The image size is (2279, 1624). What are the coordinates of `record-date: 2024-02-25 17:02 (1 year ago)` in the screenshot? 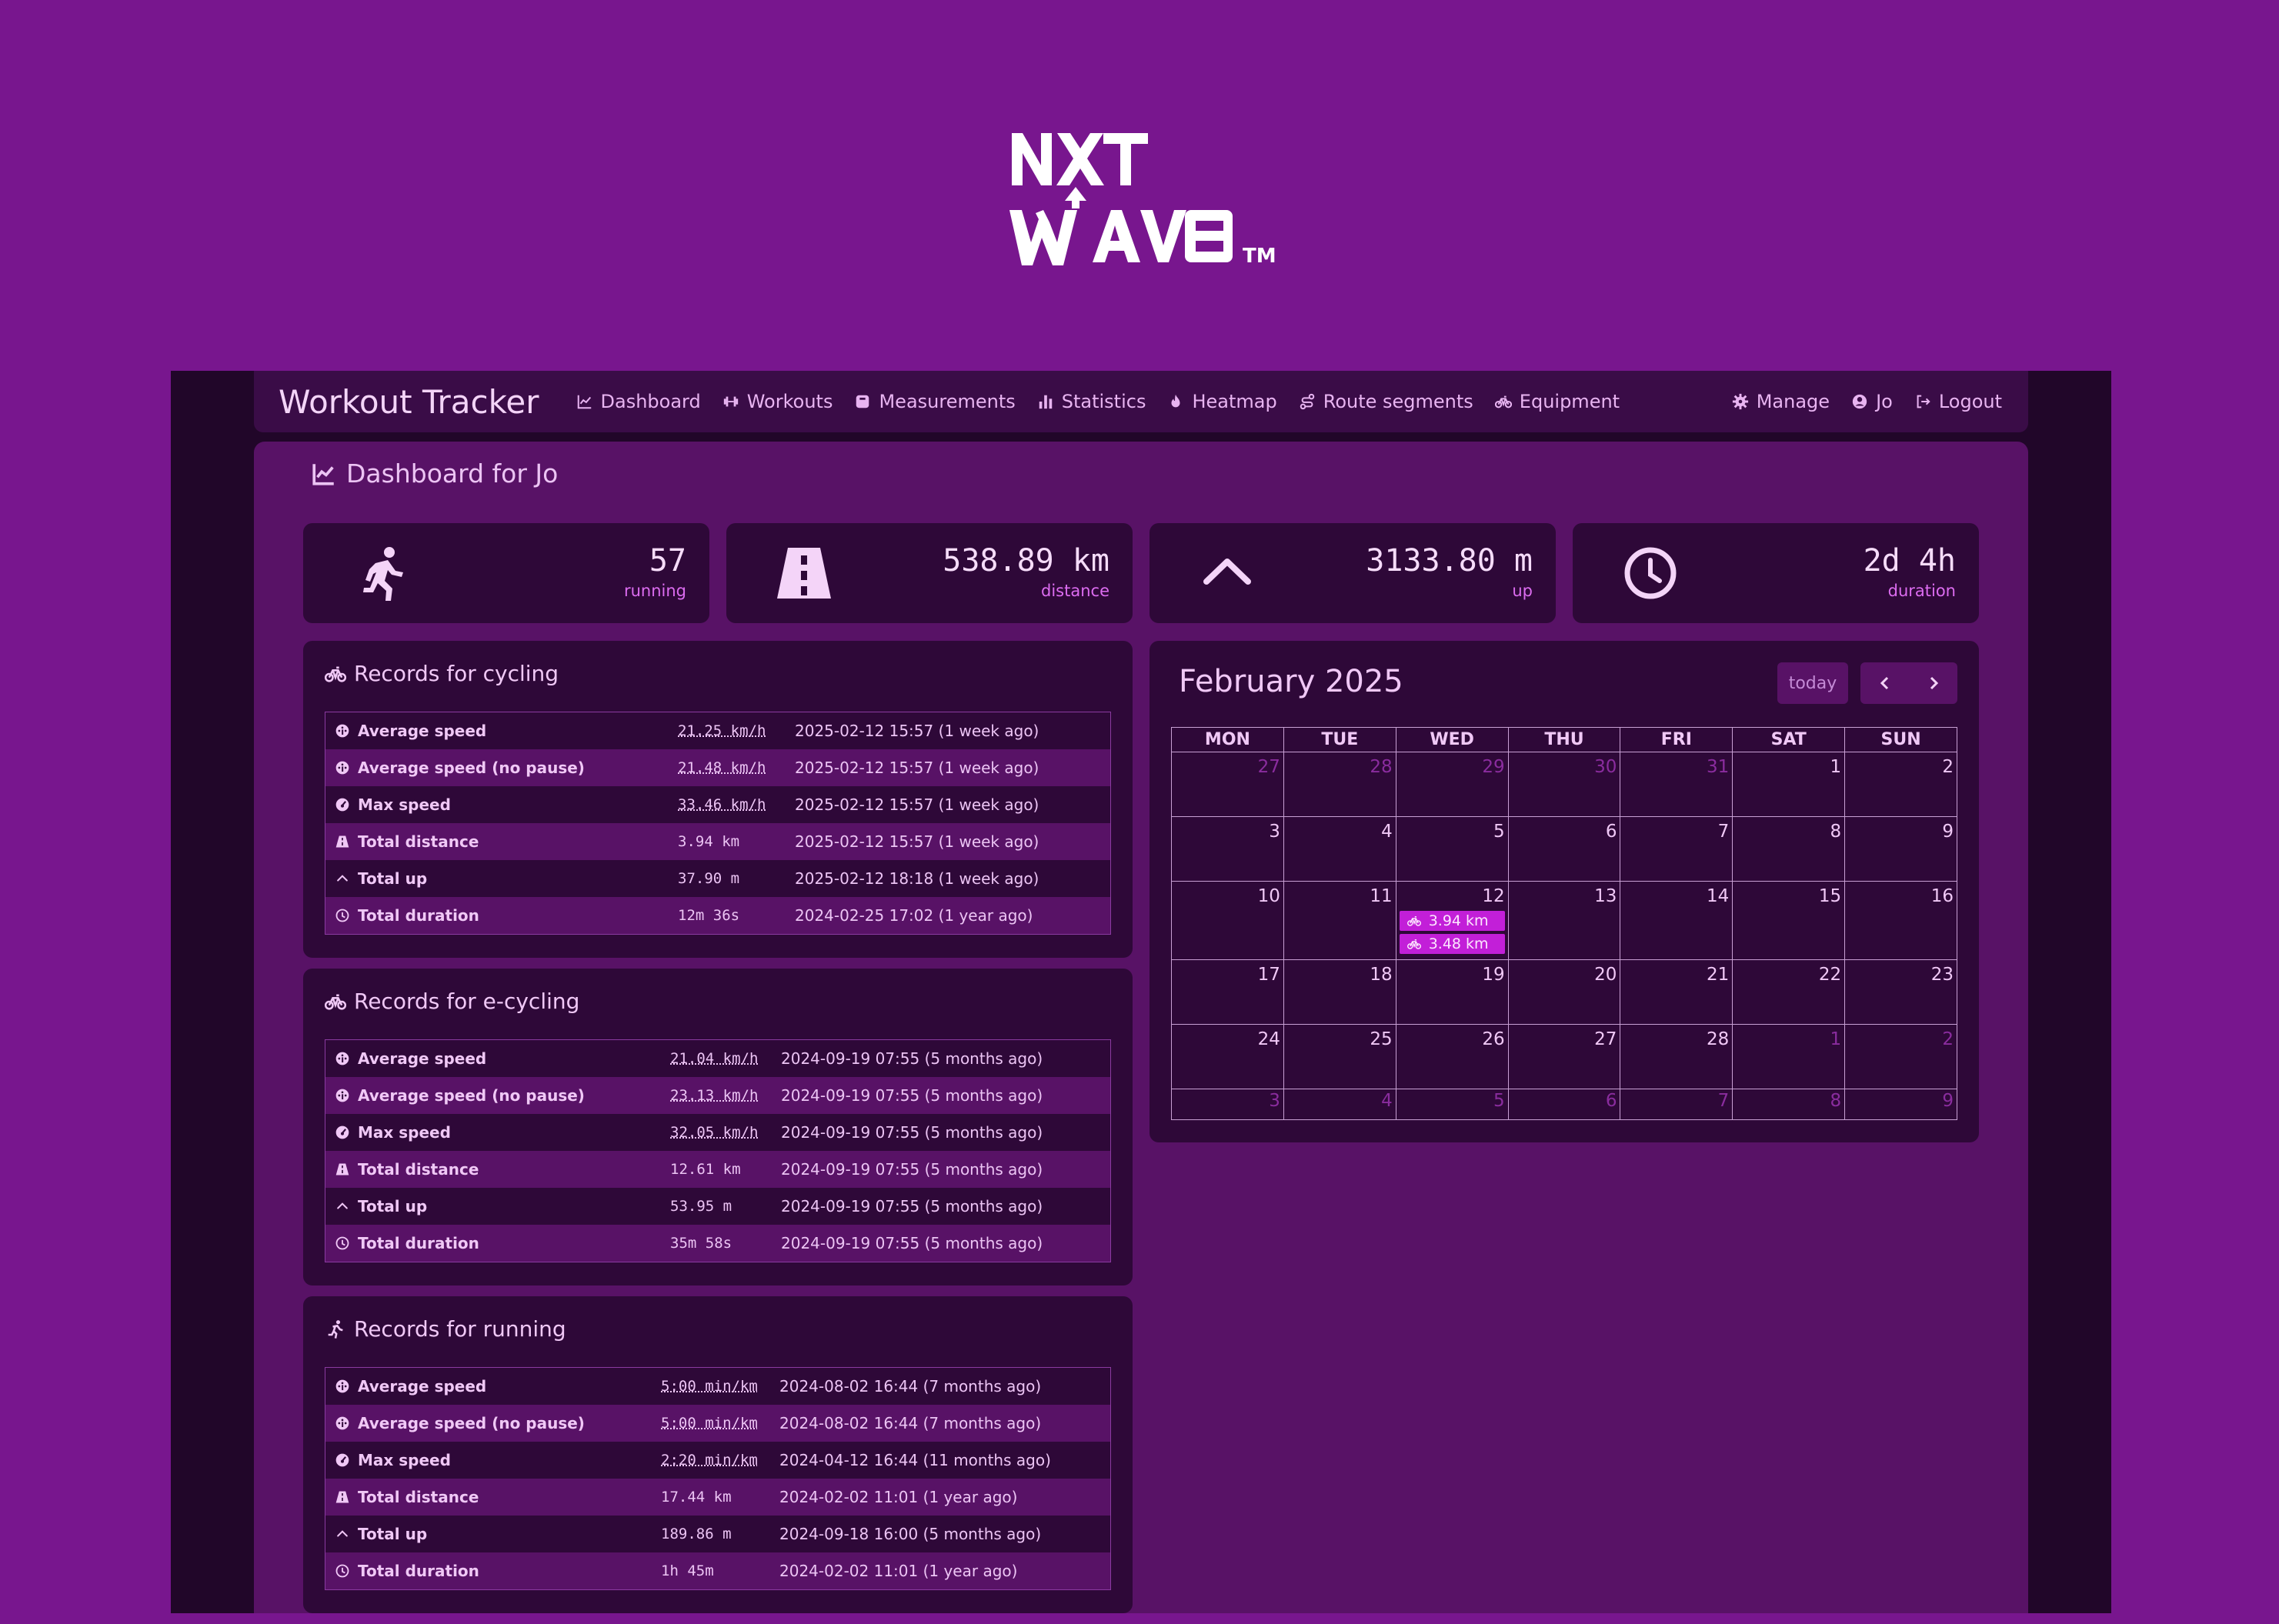 It's located at (914, 915).